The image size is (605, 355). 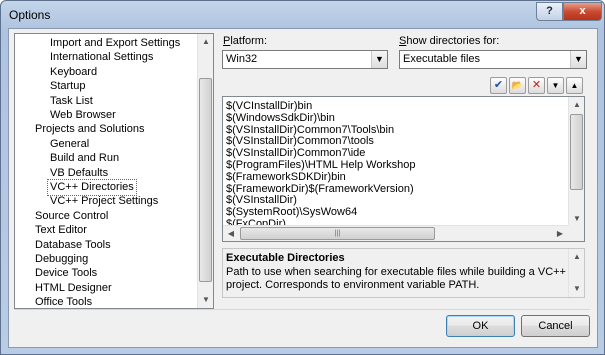 What do you see at coordinates (83, 115) in the screenshot?
I see `tree-item: Web Browser` at bounding box center [83, 115].